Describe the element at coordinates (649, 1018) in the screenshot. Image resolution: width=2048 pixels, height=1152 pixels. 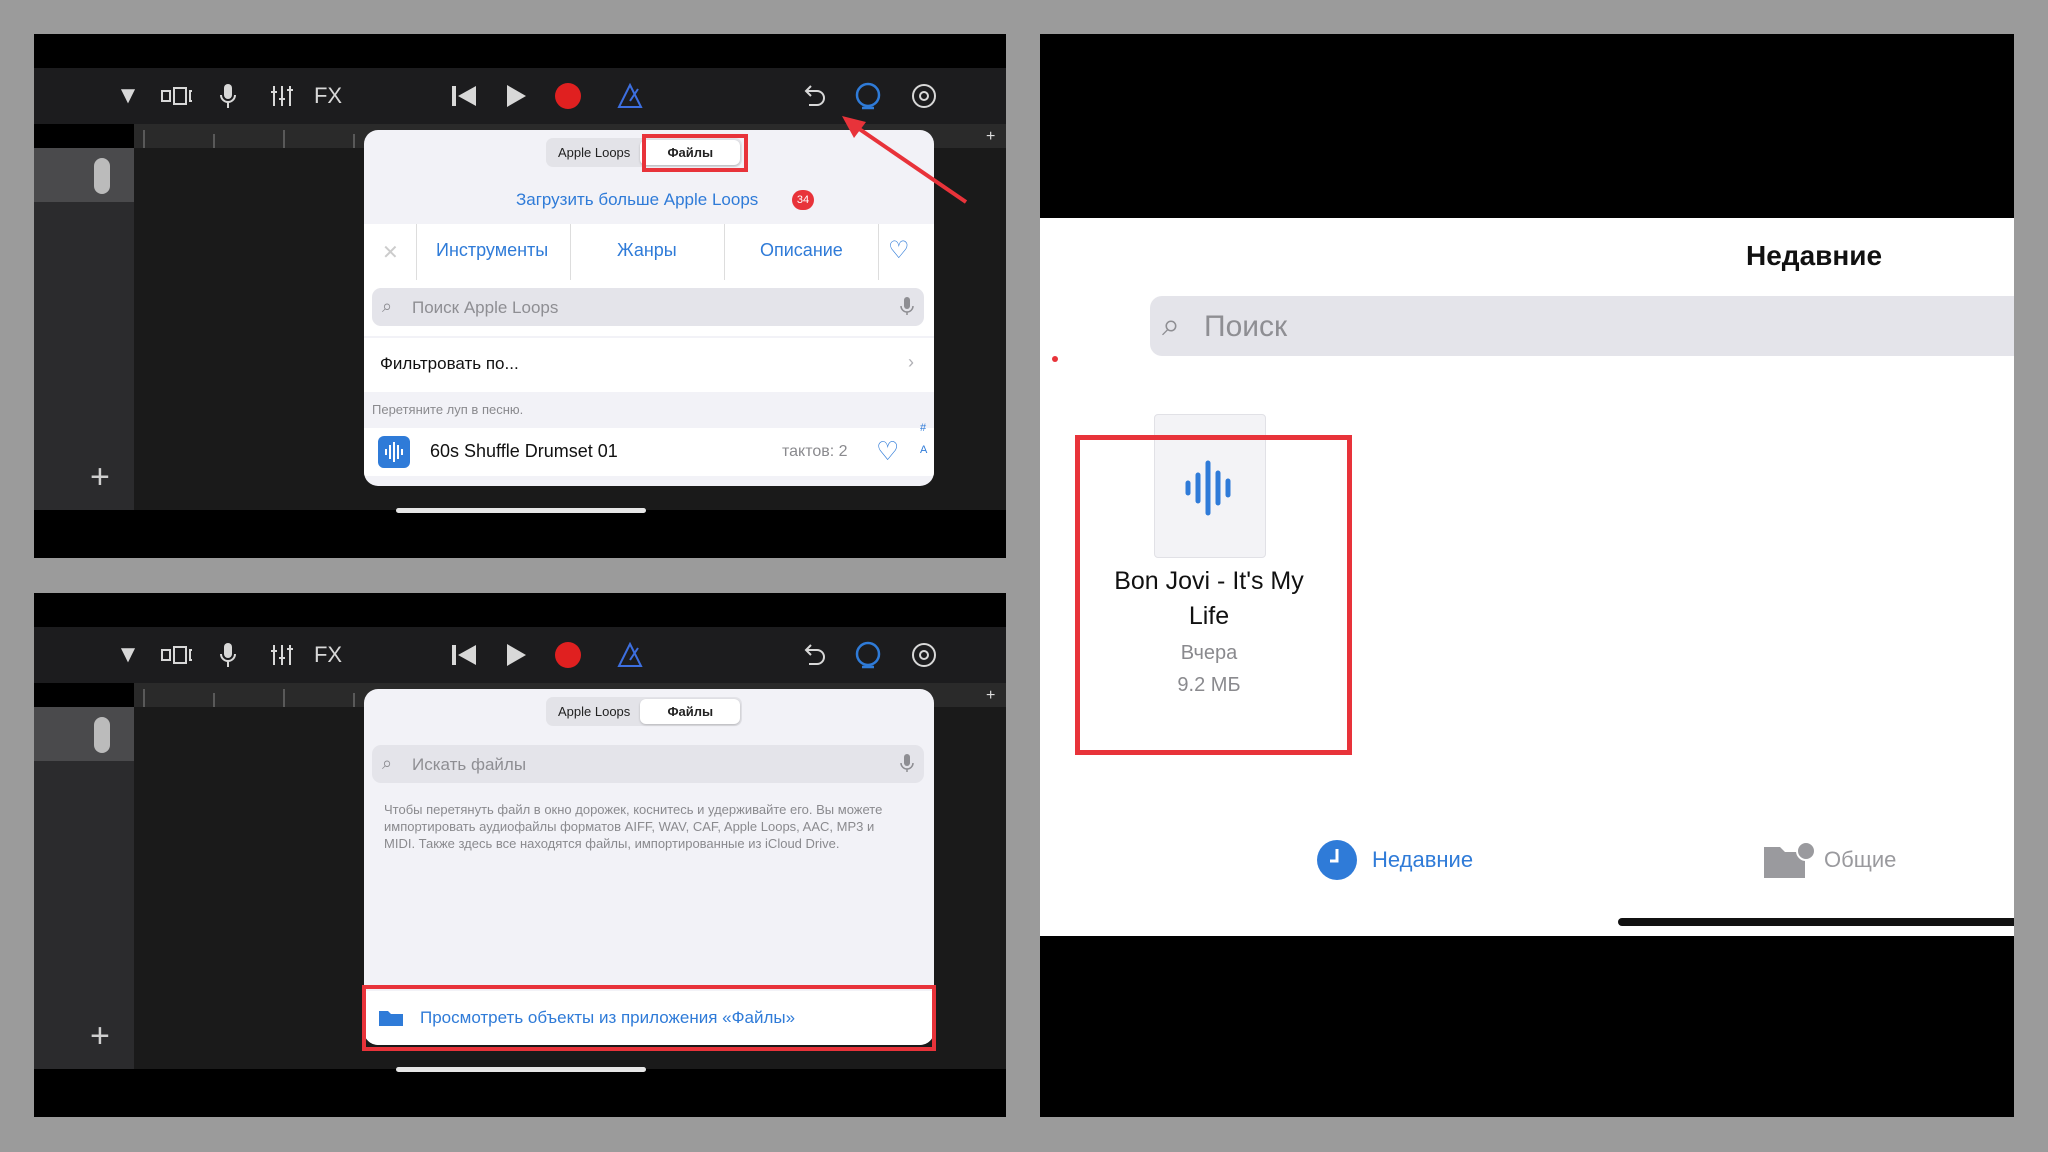
I see `highlight-browse-button` at that location.